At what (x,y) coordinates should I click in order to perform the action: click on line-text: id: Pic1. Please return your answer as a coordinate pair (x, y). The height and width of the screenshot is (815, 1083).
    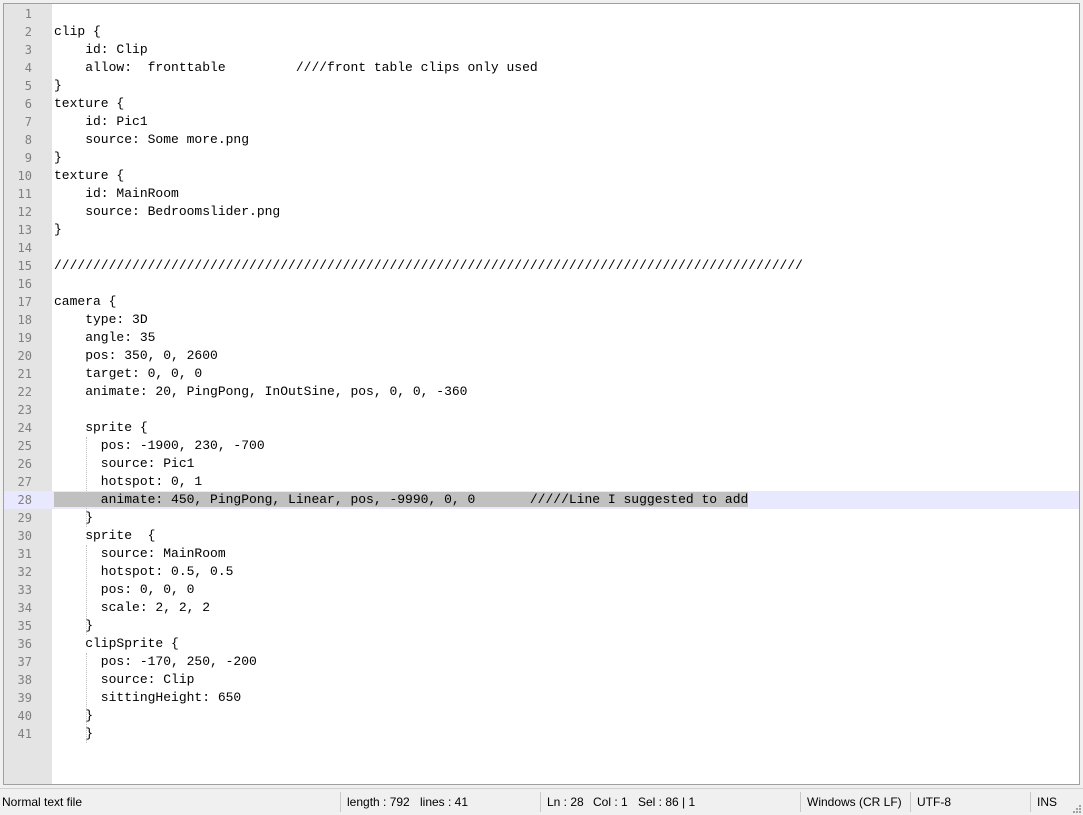
    Looking at the image, I should click on (101, 121).